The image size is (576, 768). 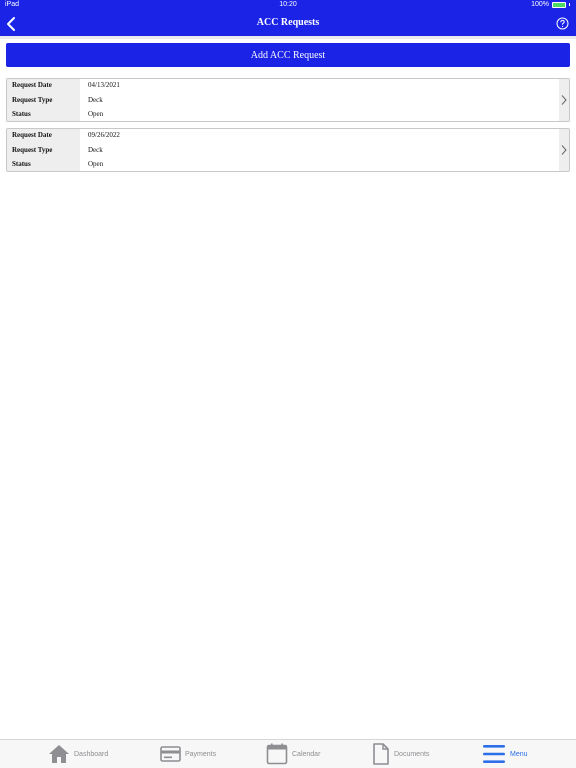 I want to click on battery-percent: 100%, so click(x=540, y=4).